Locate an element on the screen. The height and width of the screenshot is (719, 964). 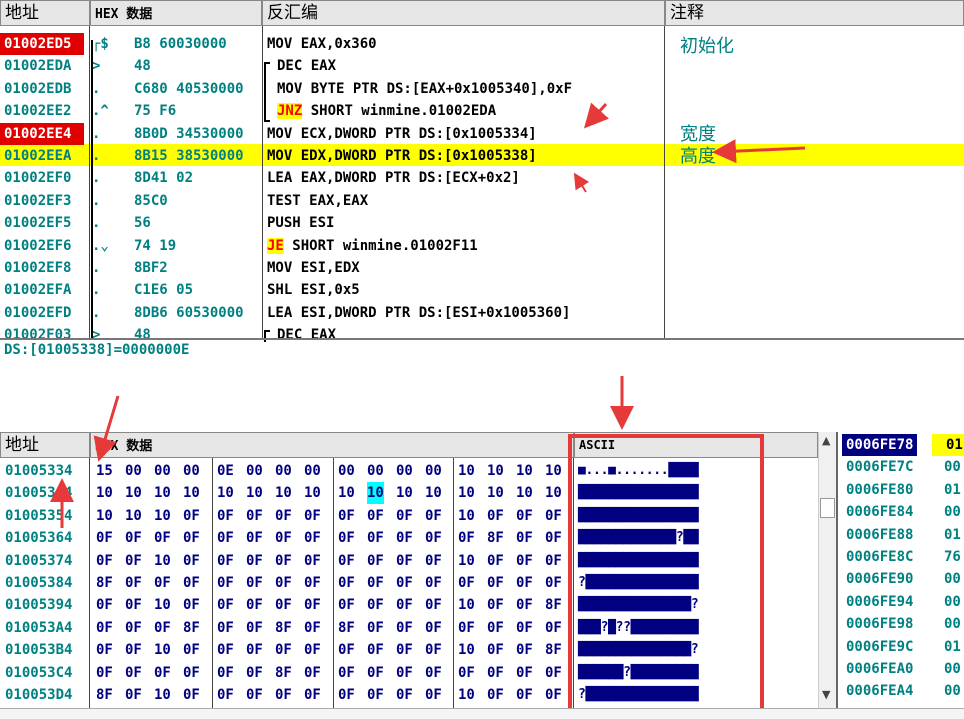
disasm-row: 01002EF3. 85C0 TEST EAX,EAX is located at coordinates (482, 201).